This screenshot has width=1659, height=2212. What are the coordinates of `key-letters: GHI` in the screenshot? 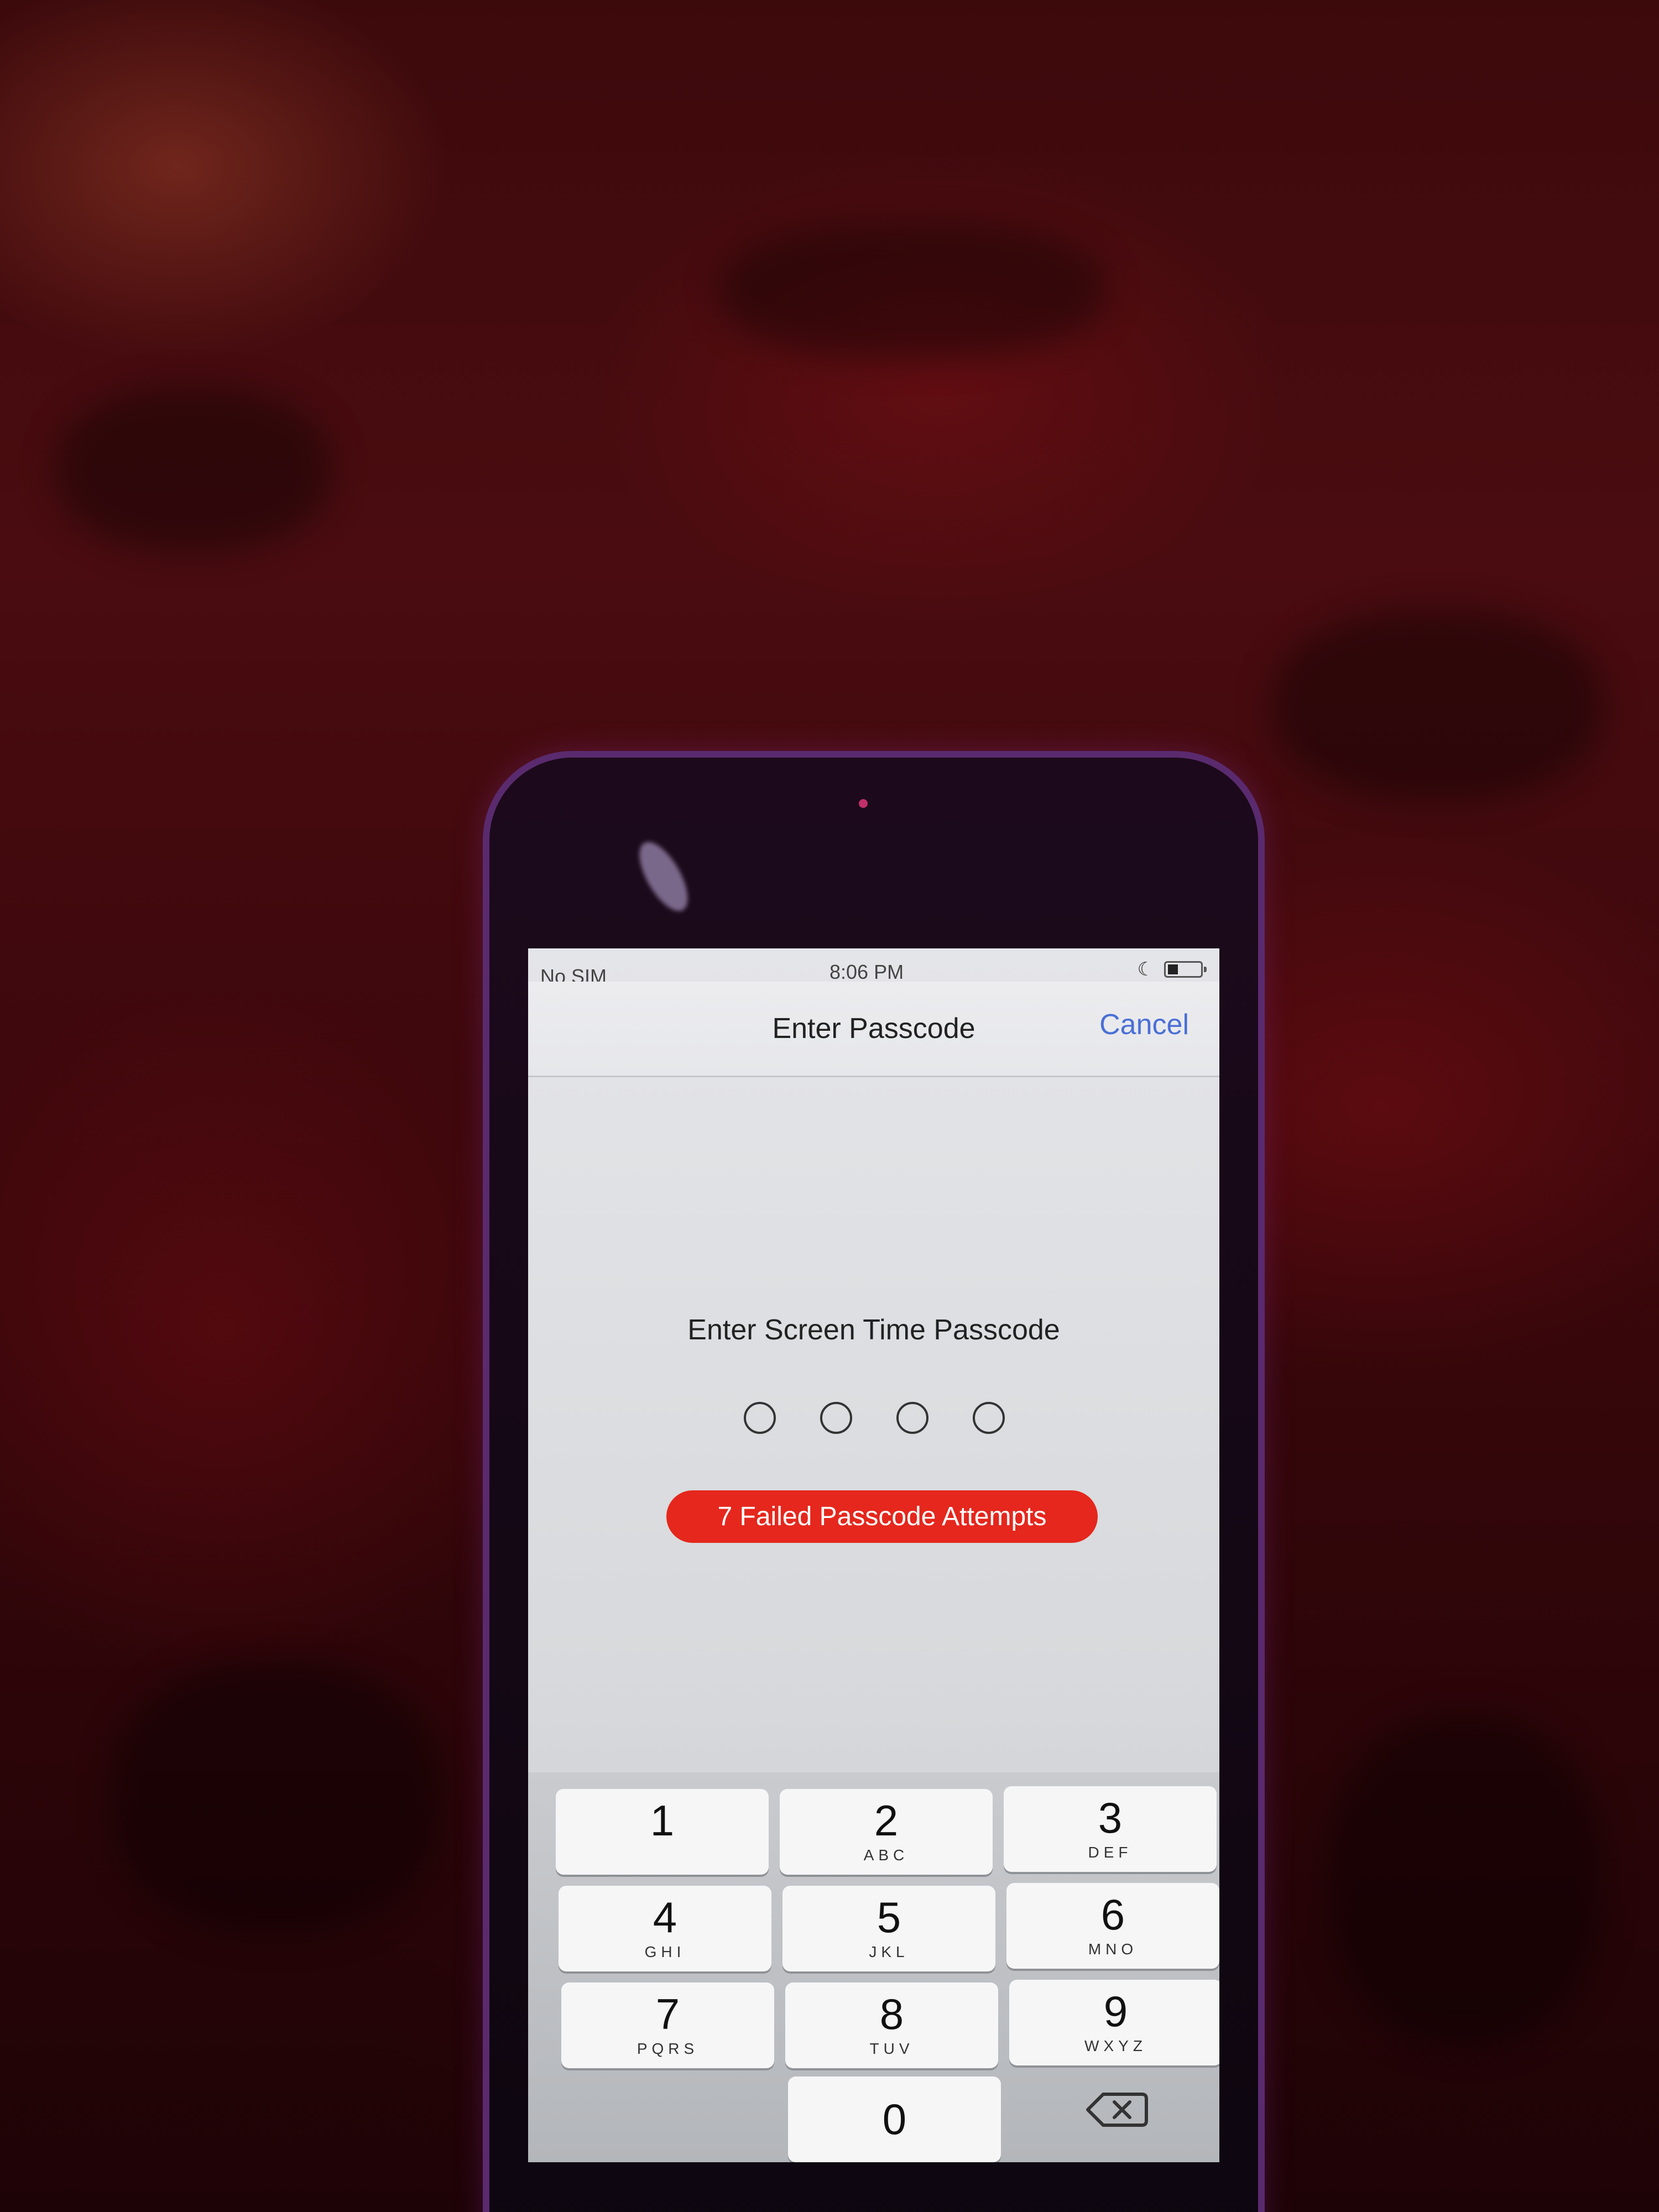 It's located at (665, 1952).